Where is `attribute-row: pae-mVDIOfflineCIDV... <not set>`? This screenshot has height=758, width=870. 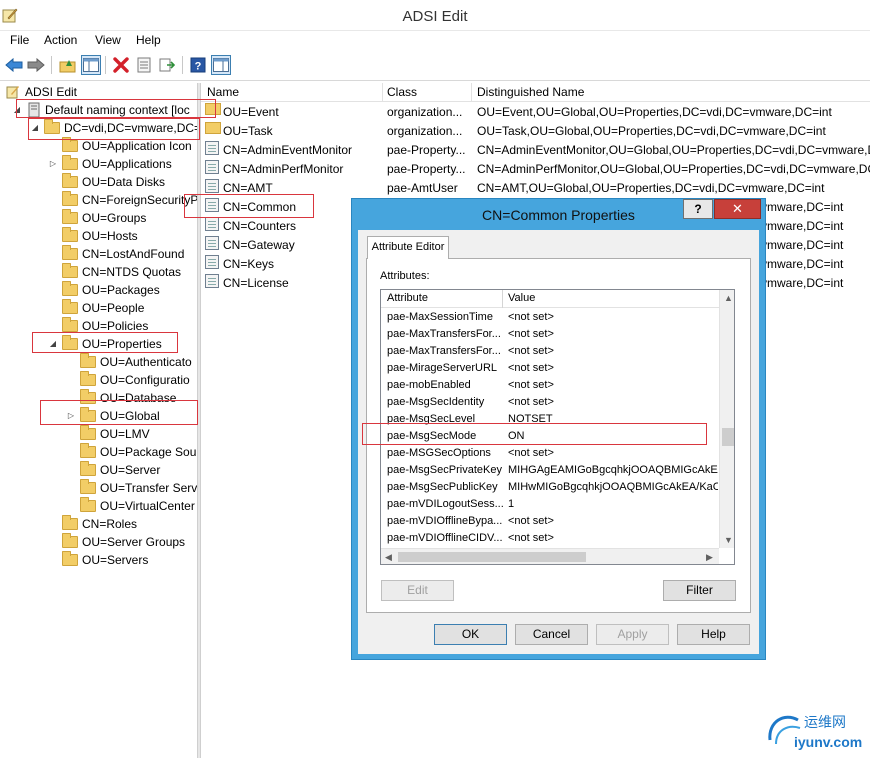
attribute-row: pae-mVDIOfflineCIDV... <not set> is located at coordinates (550, 538).